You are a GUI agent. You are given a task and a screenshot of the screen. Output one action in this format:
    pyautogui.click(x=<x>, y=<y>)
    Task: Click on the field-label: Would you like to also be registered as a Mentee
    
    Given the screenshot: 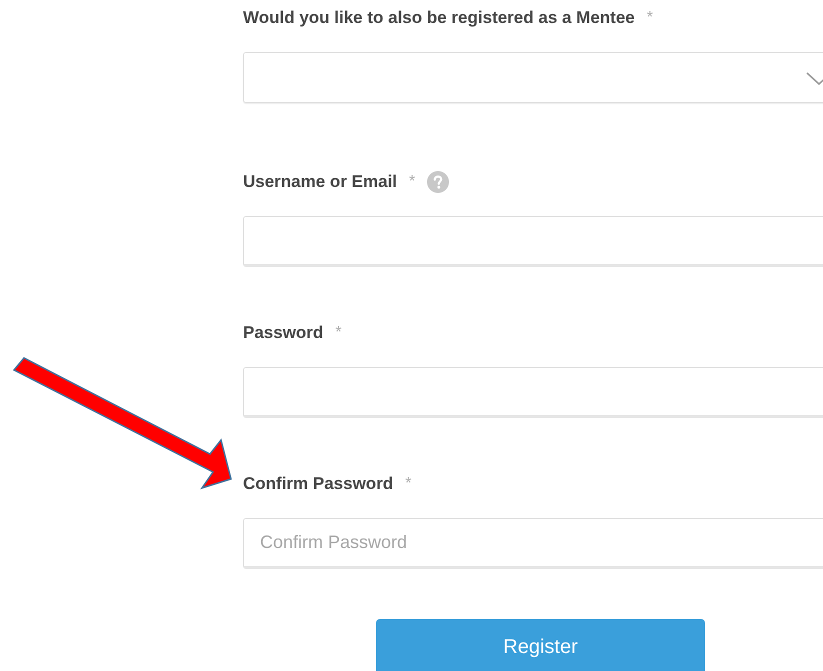 What is the action you would take?
    pyautogui.click(x=439, y=18)
    